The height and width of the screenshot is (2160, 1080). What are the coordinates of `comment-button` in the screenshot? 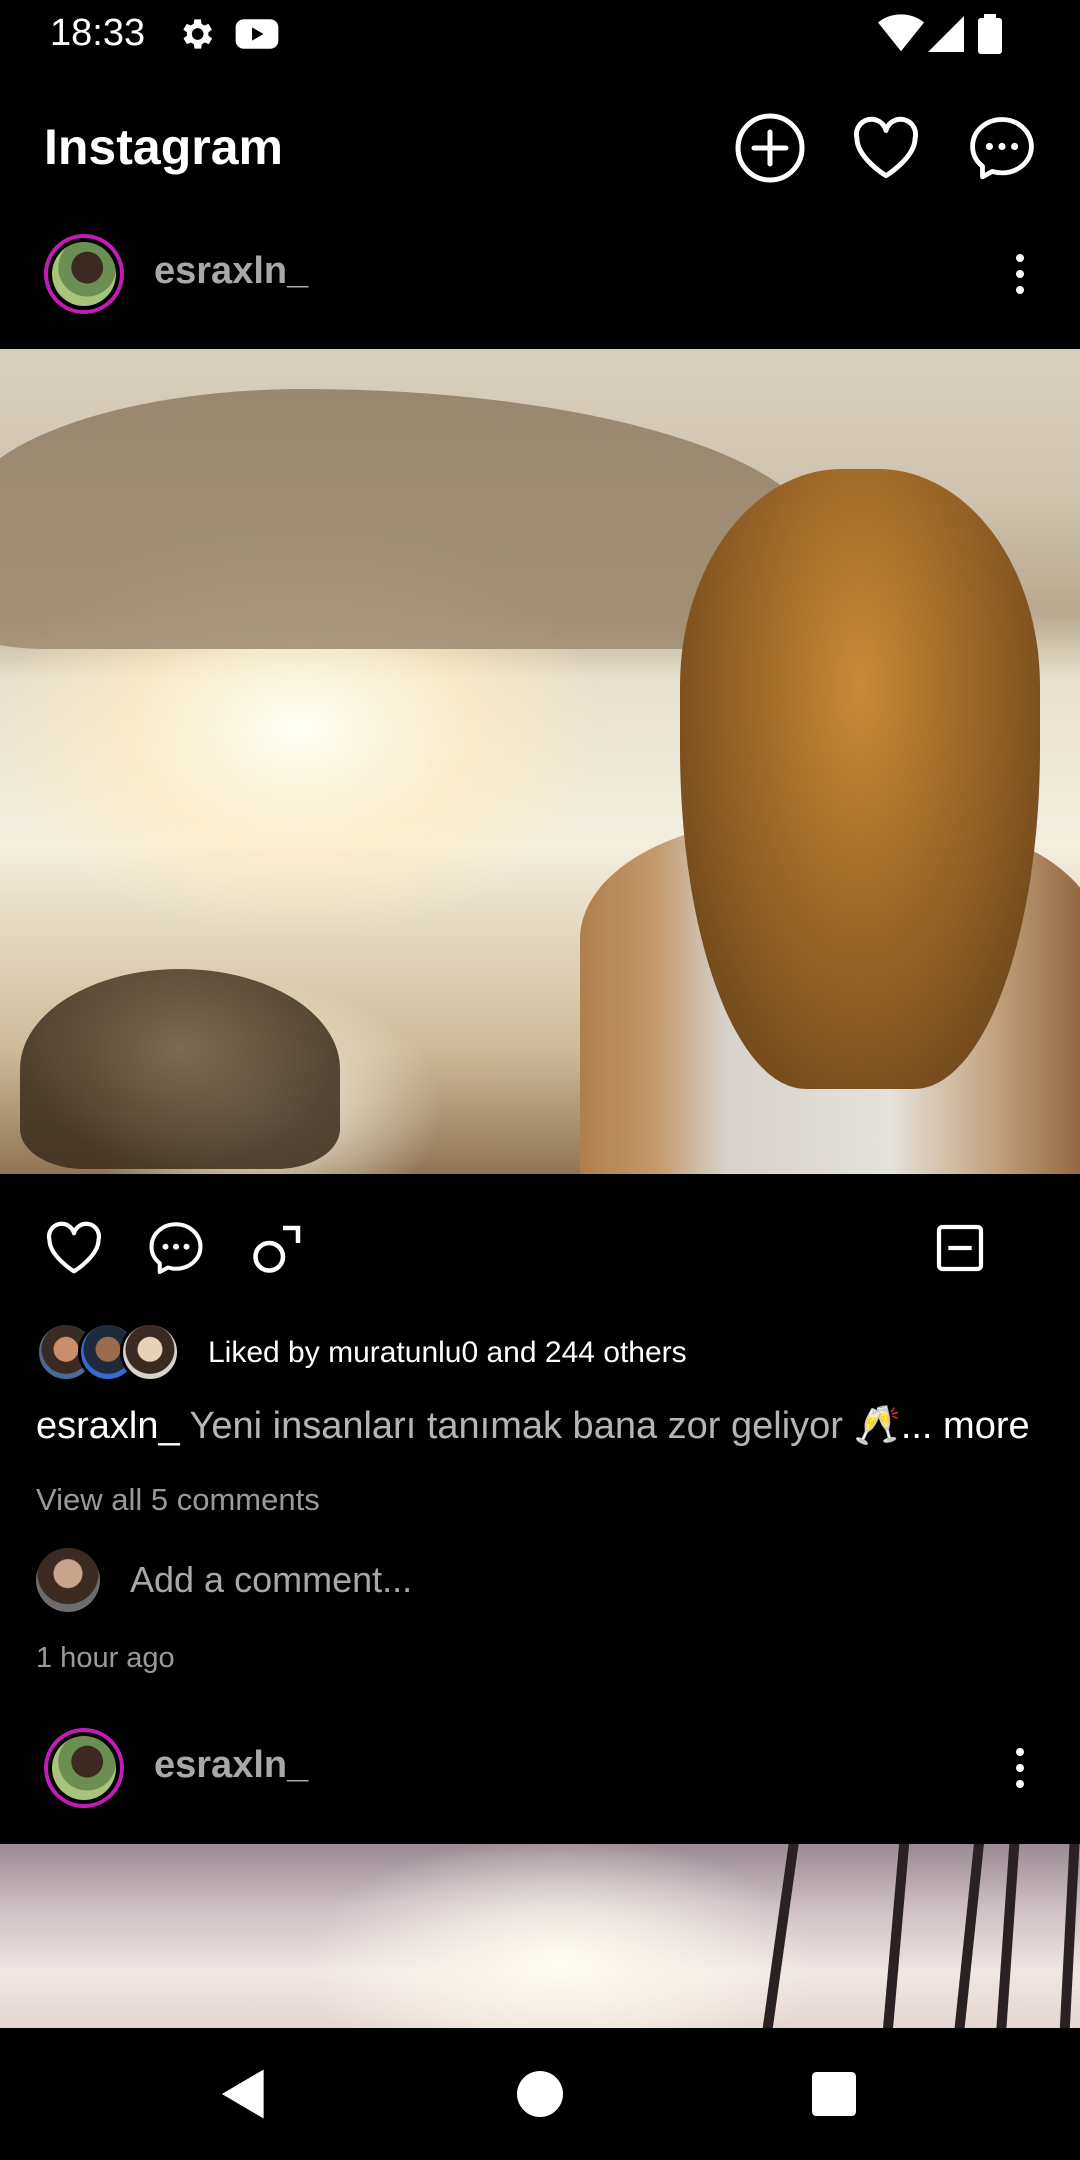 It's located at (176, 1248).